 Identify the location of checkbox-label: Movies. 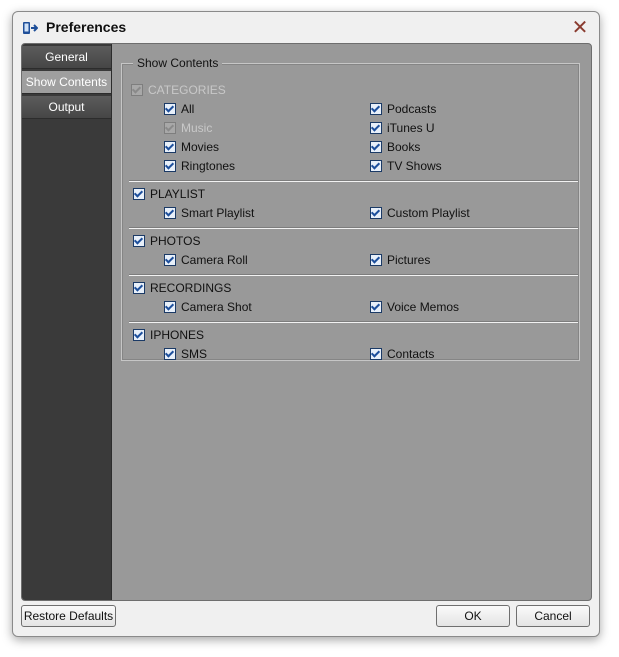
(200, 147).